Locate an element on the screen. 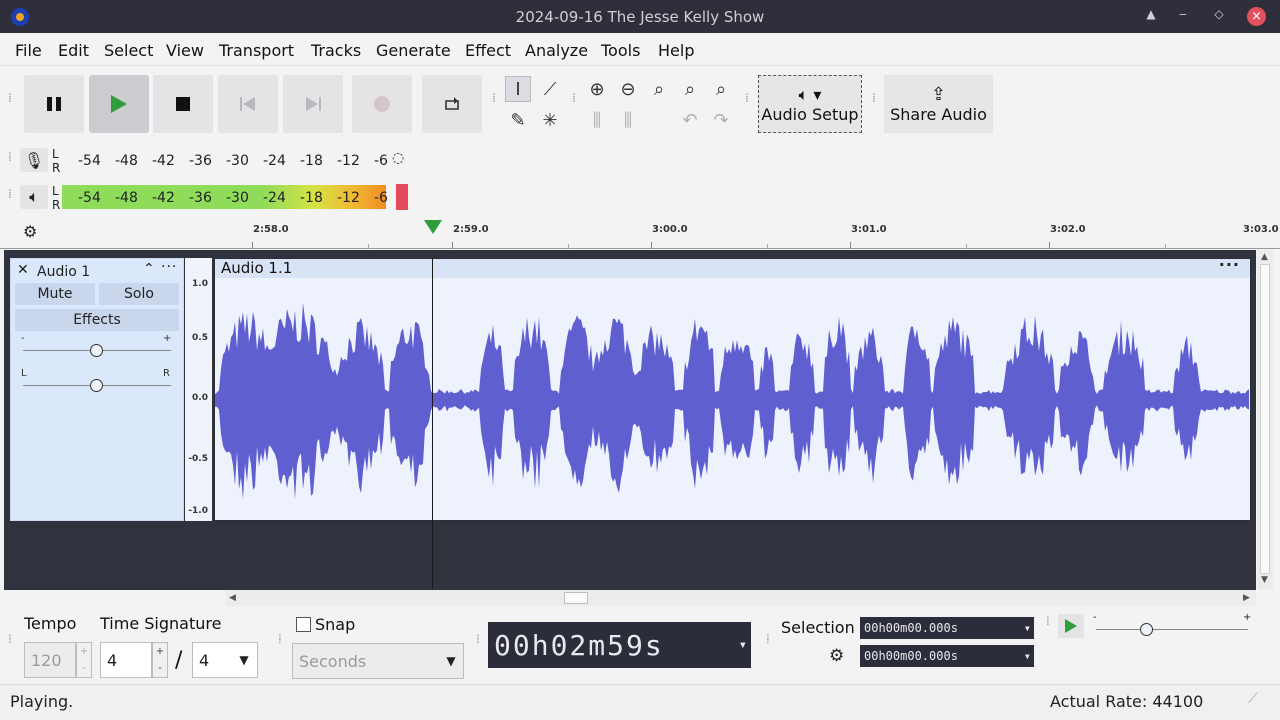  menu-effect: Effect is located at coordinates (488, 50).